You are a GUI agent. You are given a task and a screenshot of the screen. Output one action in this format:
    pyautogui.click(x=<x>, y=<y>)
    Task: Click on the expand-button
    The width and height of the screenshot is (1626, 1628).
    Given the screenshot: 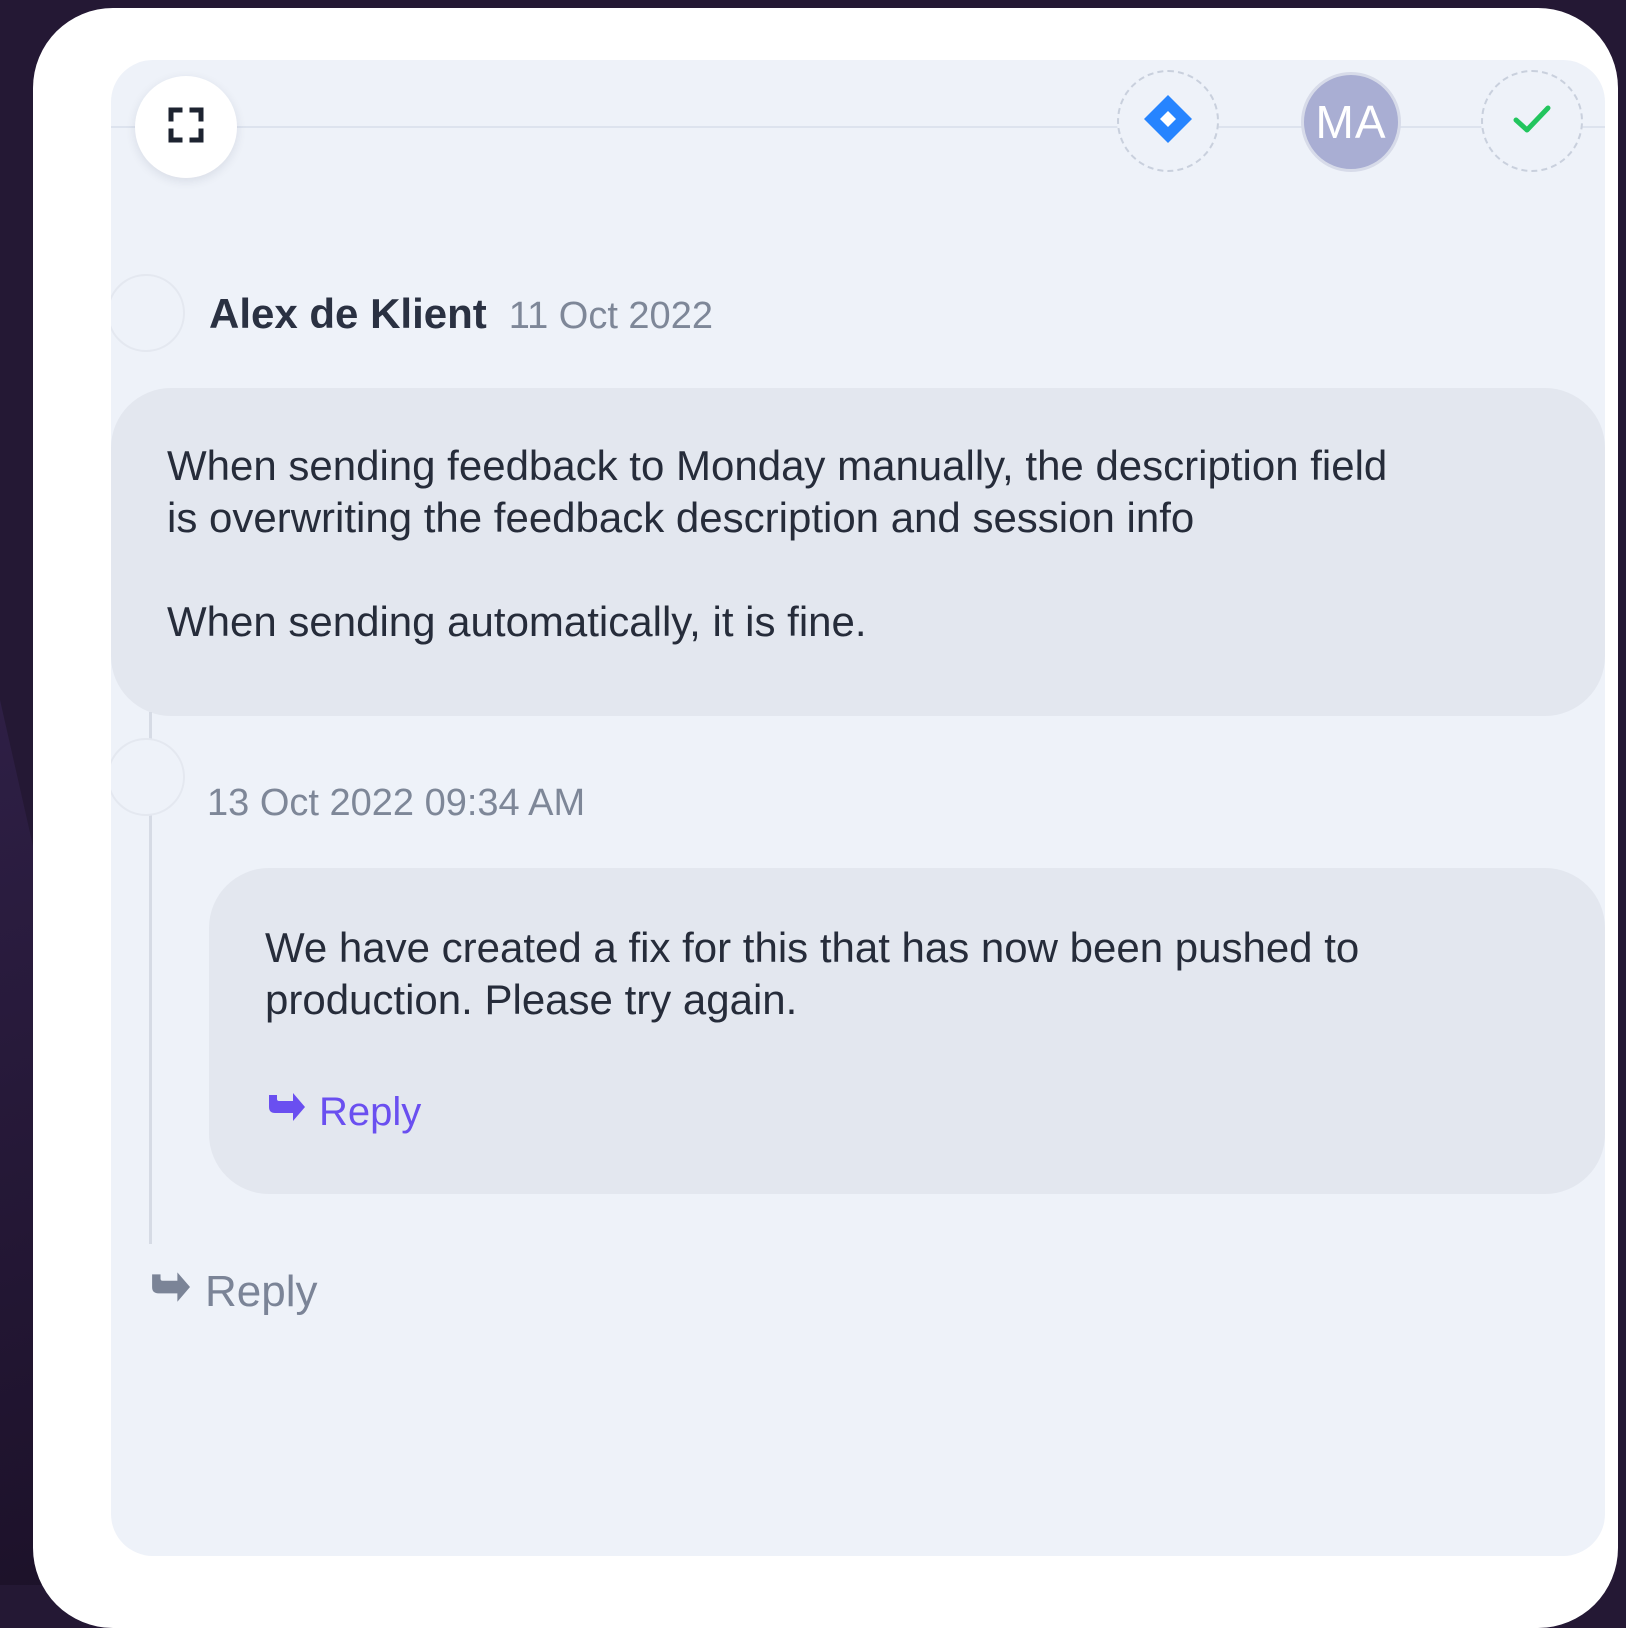 What is the action you would take?
    pyautogui.click(x=186, y=127)
    